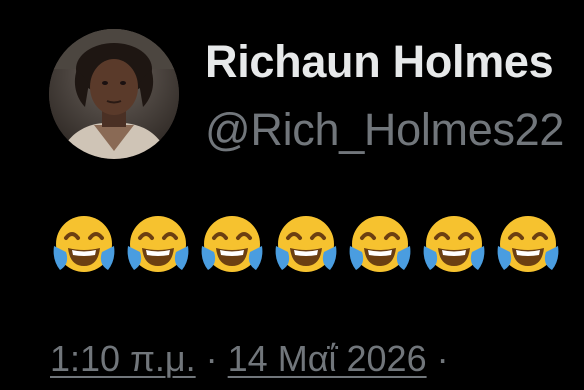  What do you see at coordinates (123, 358) in the screenshot?
I see `timestamp-time: 1:10 π.μ.` at bounding box center [123, 358].